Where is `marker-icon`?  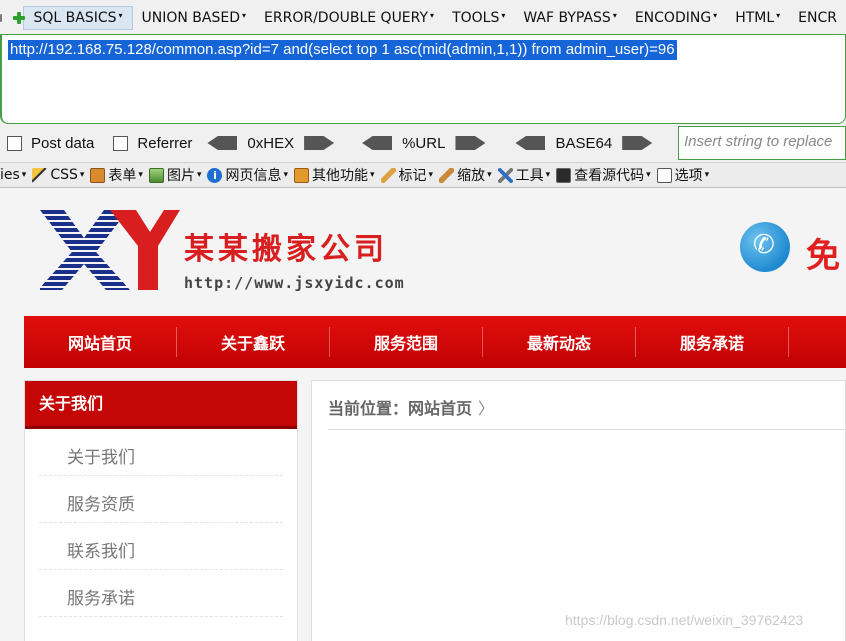 marker-icon is located at coordinates (388, 175).